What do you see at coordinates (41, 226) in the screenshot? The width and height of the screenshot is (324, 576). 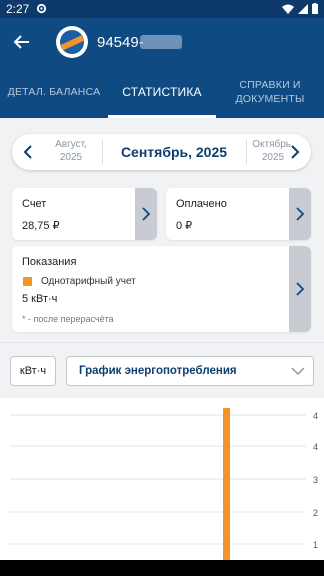 I see `invoice-value: 28,75 ₽` at bounding box center [41, 226].